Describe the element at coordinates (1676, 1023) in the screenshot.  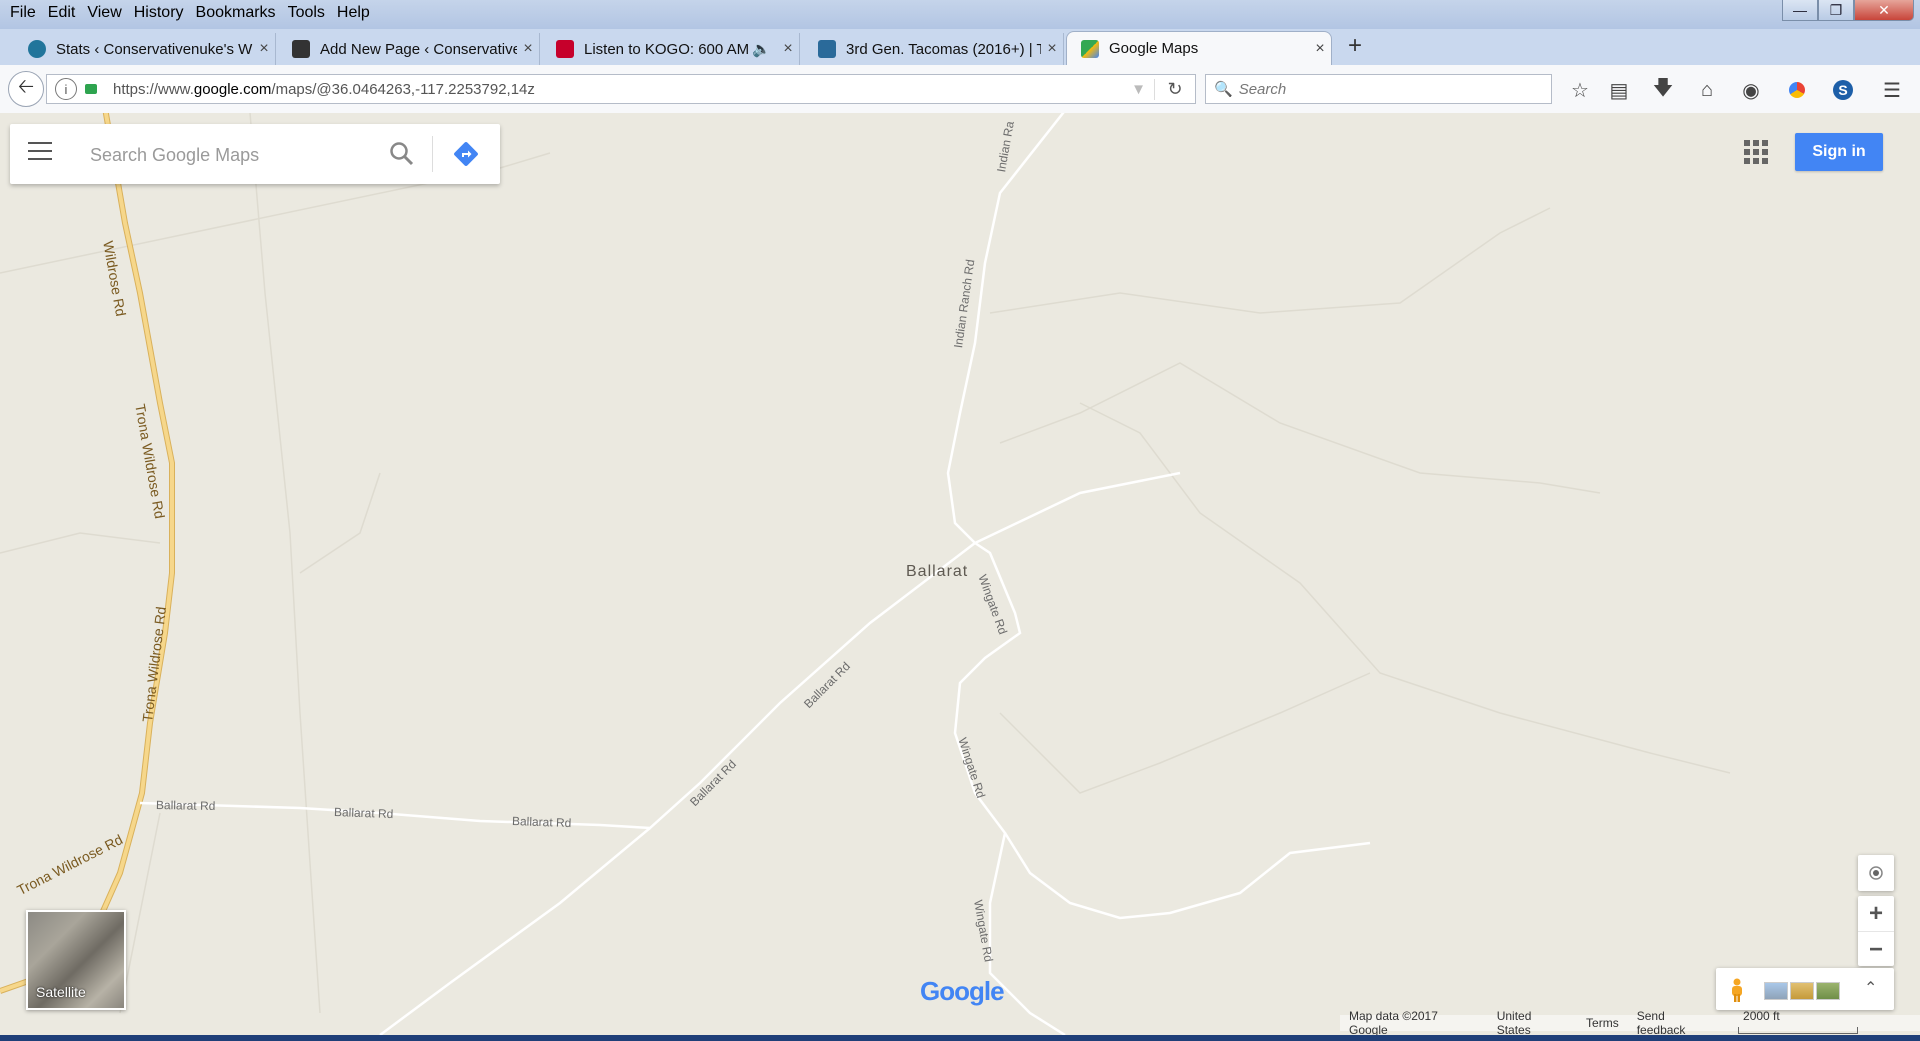
I see `send-feedback-link: Send feedback` at that location.